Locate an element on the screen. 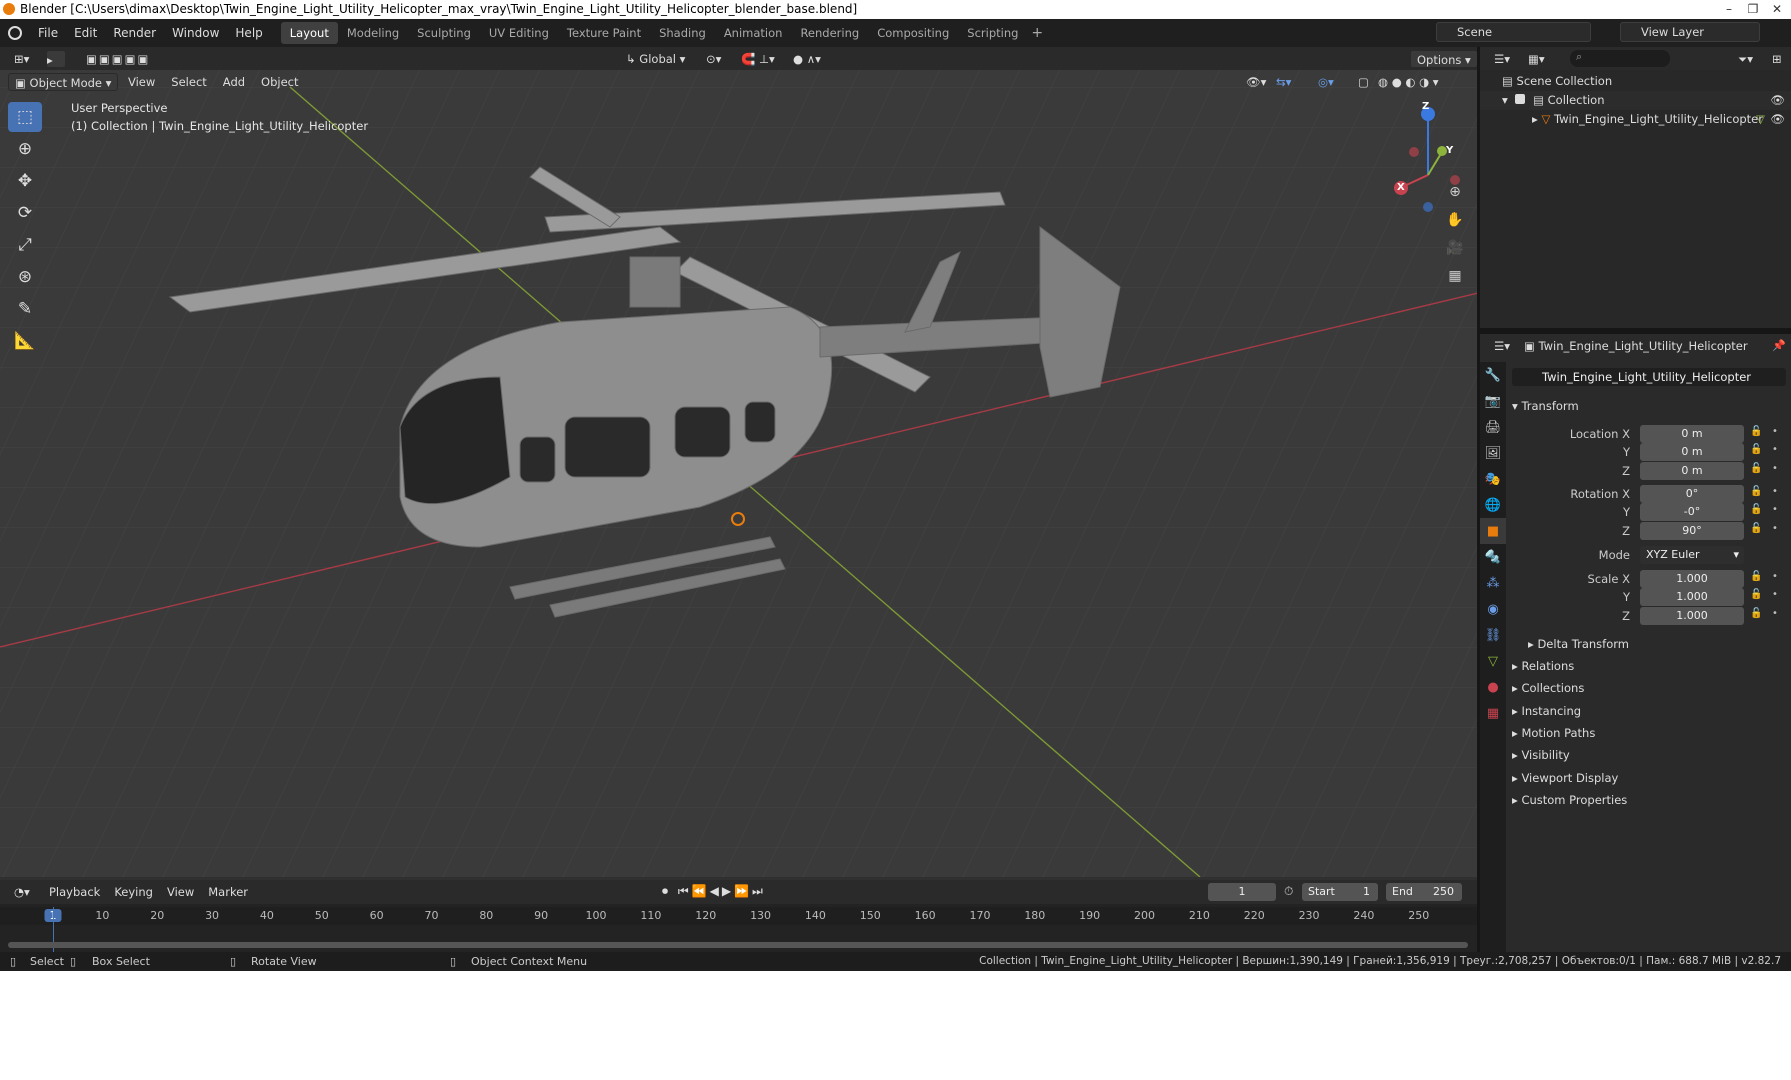 The image size is (1791, 1080). object-name-field: Twin_Engine_Light_Utility_Helicopter is located at coordinates (1649, 377).